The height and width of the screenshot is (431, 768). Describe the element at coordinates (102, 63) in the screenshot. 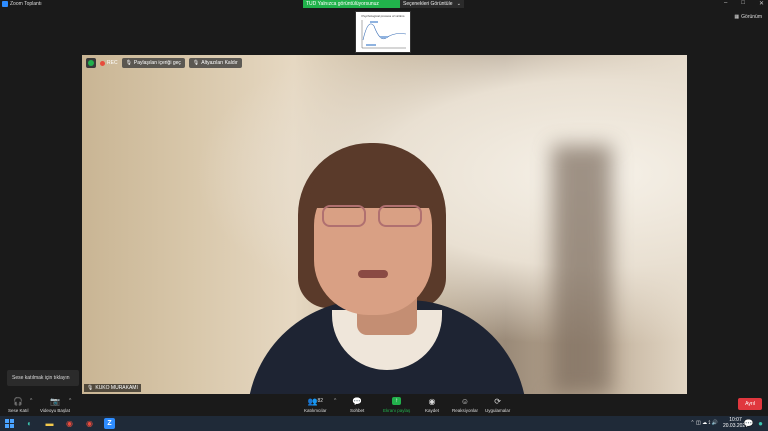

I see `record-dot-icon` at that location.